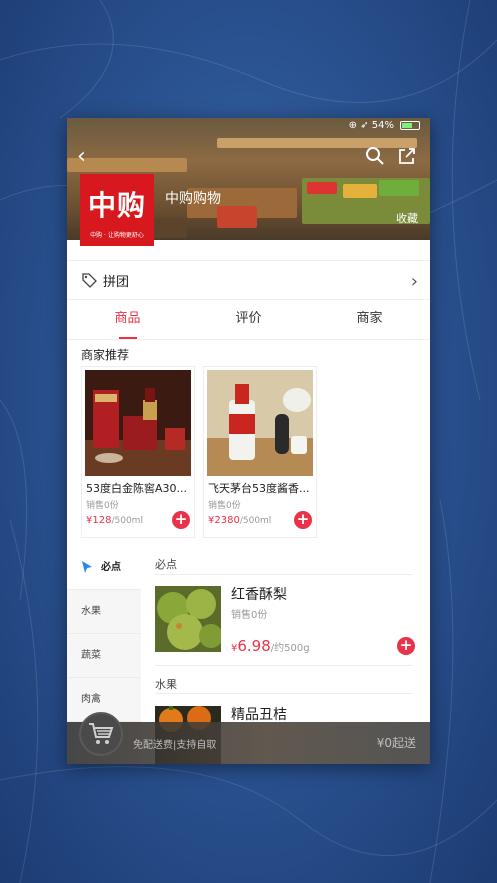 The image size is (497, 883). What do you see at coordinates (116, 282) in the screenshot?
I see `group-buy-label: 拼团` at bounding box center [116, 282].